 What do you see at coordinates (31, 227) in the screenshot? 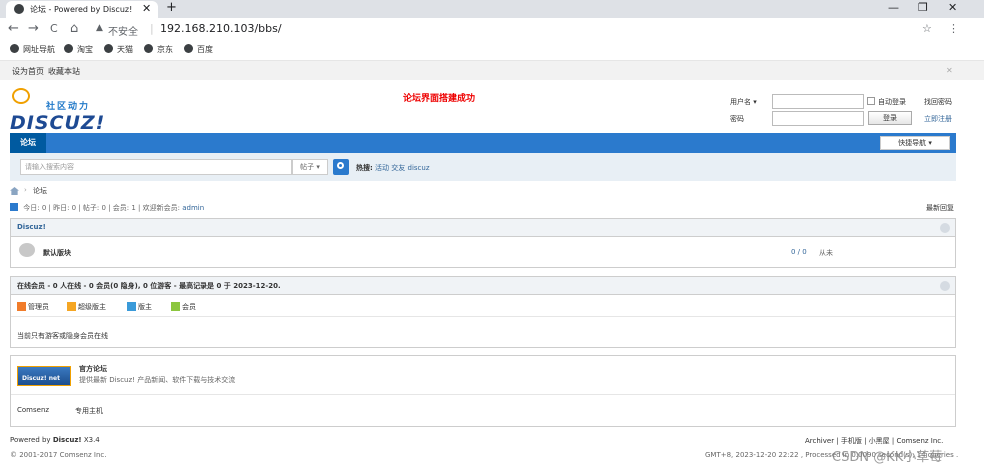
I see `category-title: Discuz!` at bounding box center [31, 227].